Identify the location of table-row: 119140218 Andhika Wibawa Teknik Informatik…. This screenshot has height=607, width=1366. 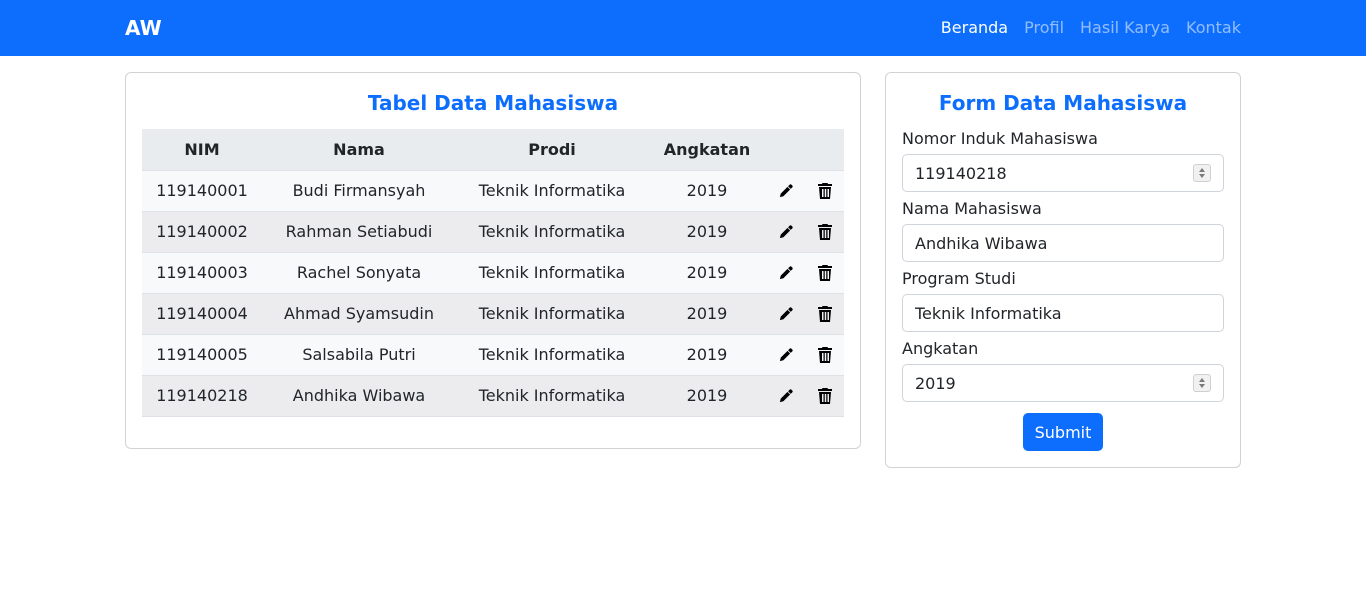
(493, 396).